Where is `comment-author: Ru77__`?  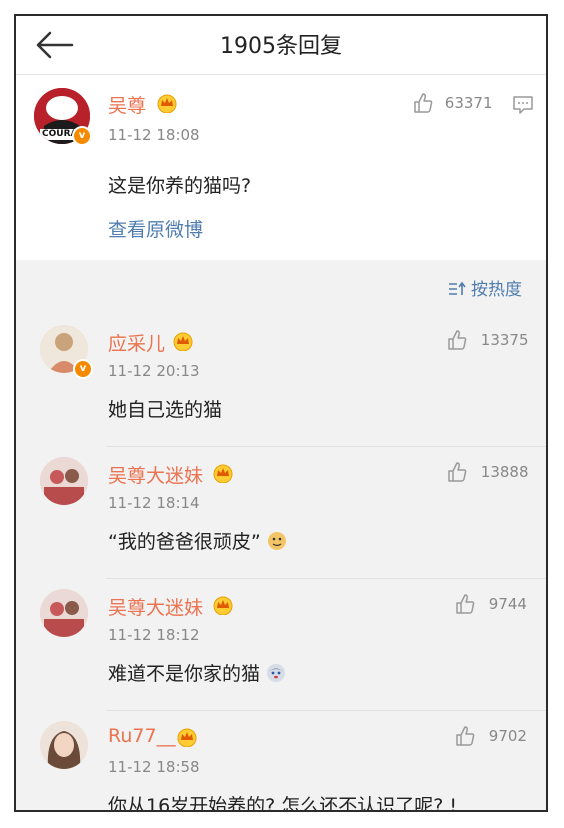
comment-author: Ru77__ is located at coordinates (142, 736).